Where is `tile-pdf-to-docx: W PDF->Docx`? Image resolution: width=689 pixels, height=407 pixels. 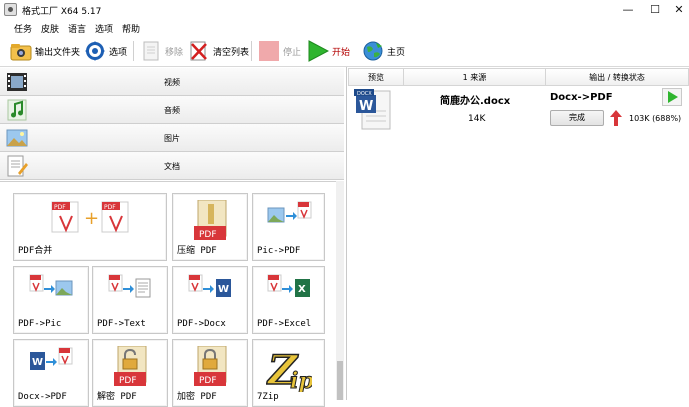
tile-pdf-to-docx: W PDF->Docx is located at coordinates (210, 300).